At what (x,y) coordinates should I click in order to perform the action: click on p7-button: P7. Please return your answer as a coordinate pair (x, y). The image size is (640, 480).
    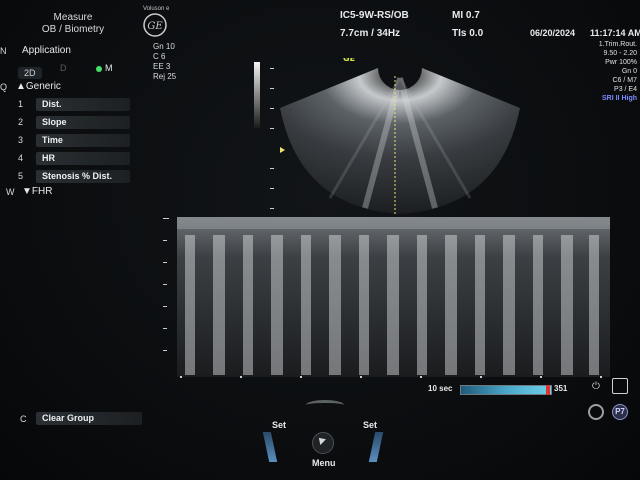
    Looking at the image, I should click on (620, 412).